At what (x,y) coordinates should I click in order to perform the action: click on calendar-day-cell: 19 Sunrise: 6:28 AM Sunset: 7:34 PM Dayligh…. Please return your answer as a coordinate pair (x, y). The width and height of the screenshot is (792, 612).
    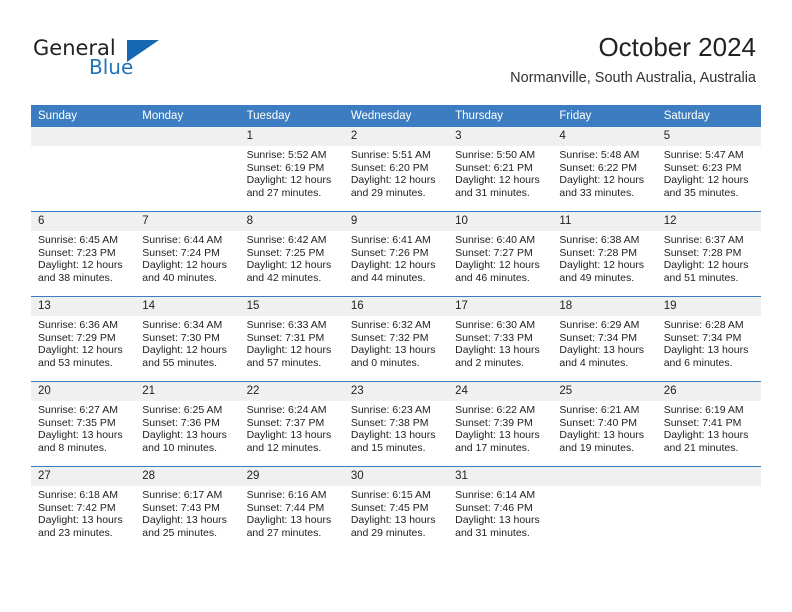
    Looking at the image, I should click on (708, 339).